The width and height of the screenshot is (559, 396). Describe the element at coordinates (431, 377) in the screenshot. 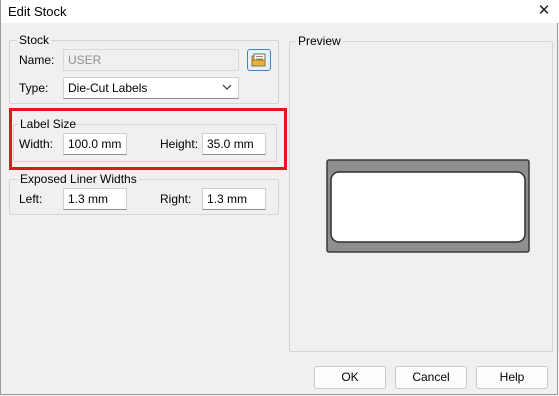

I see `cancel-button: Cancel` at that location.